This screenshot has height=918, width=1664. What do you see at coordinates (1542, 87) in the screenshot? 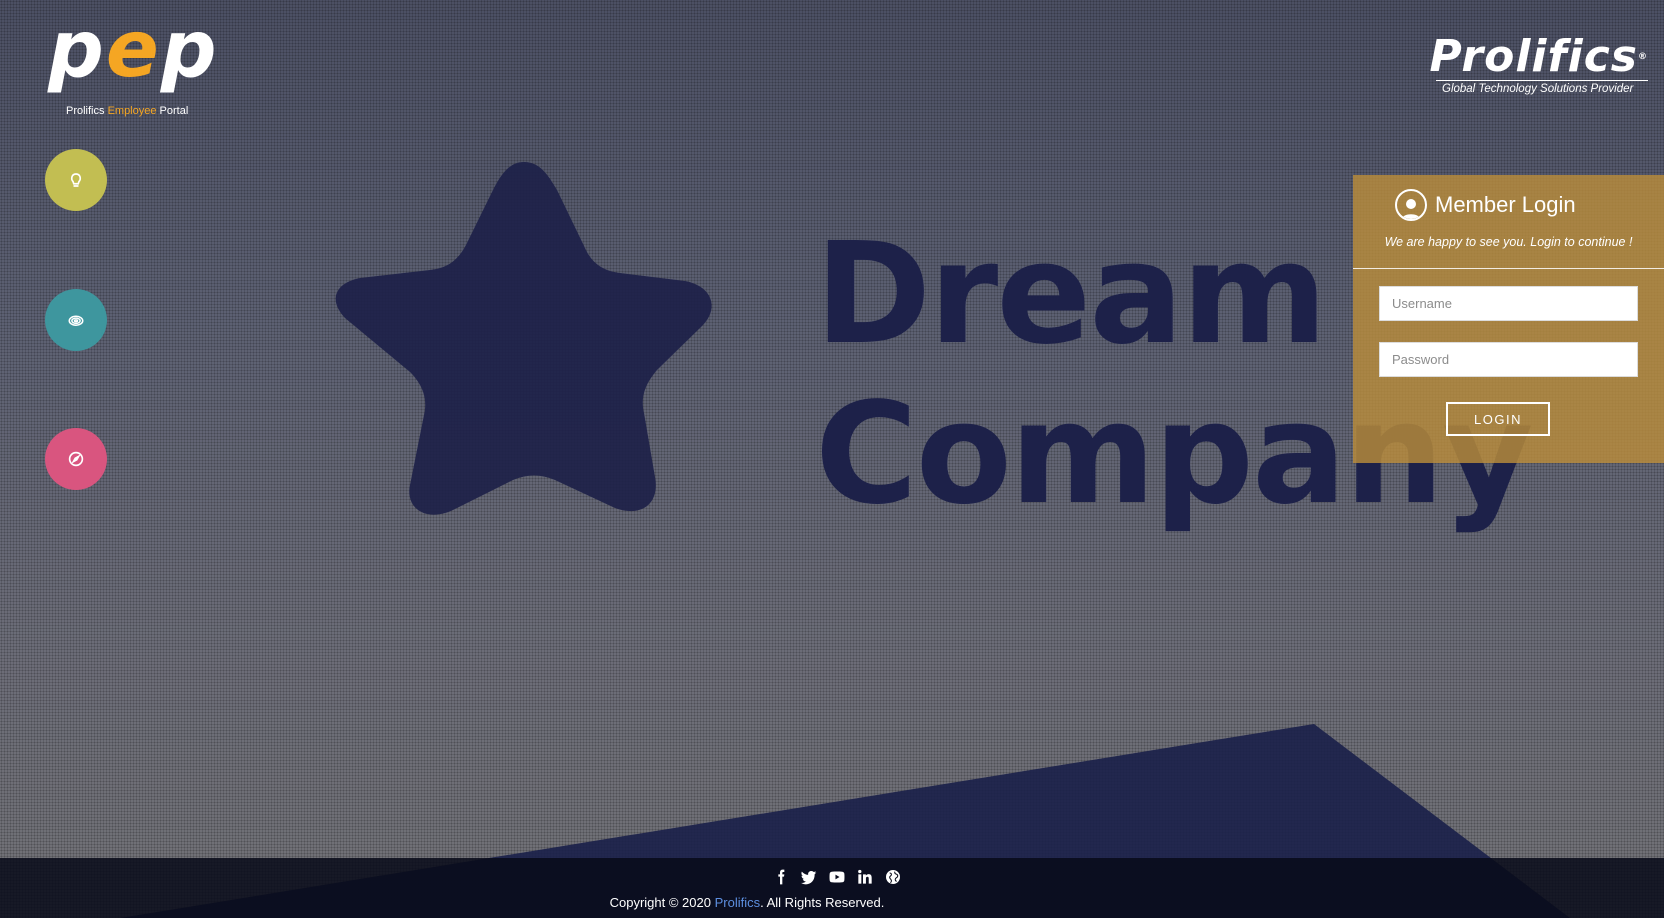
I see `prolifics-logo-tagline: Global Technology Solutions Provider` at bounding box center [1542, 87].